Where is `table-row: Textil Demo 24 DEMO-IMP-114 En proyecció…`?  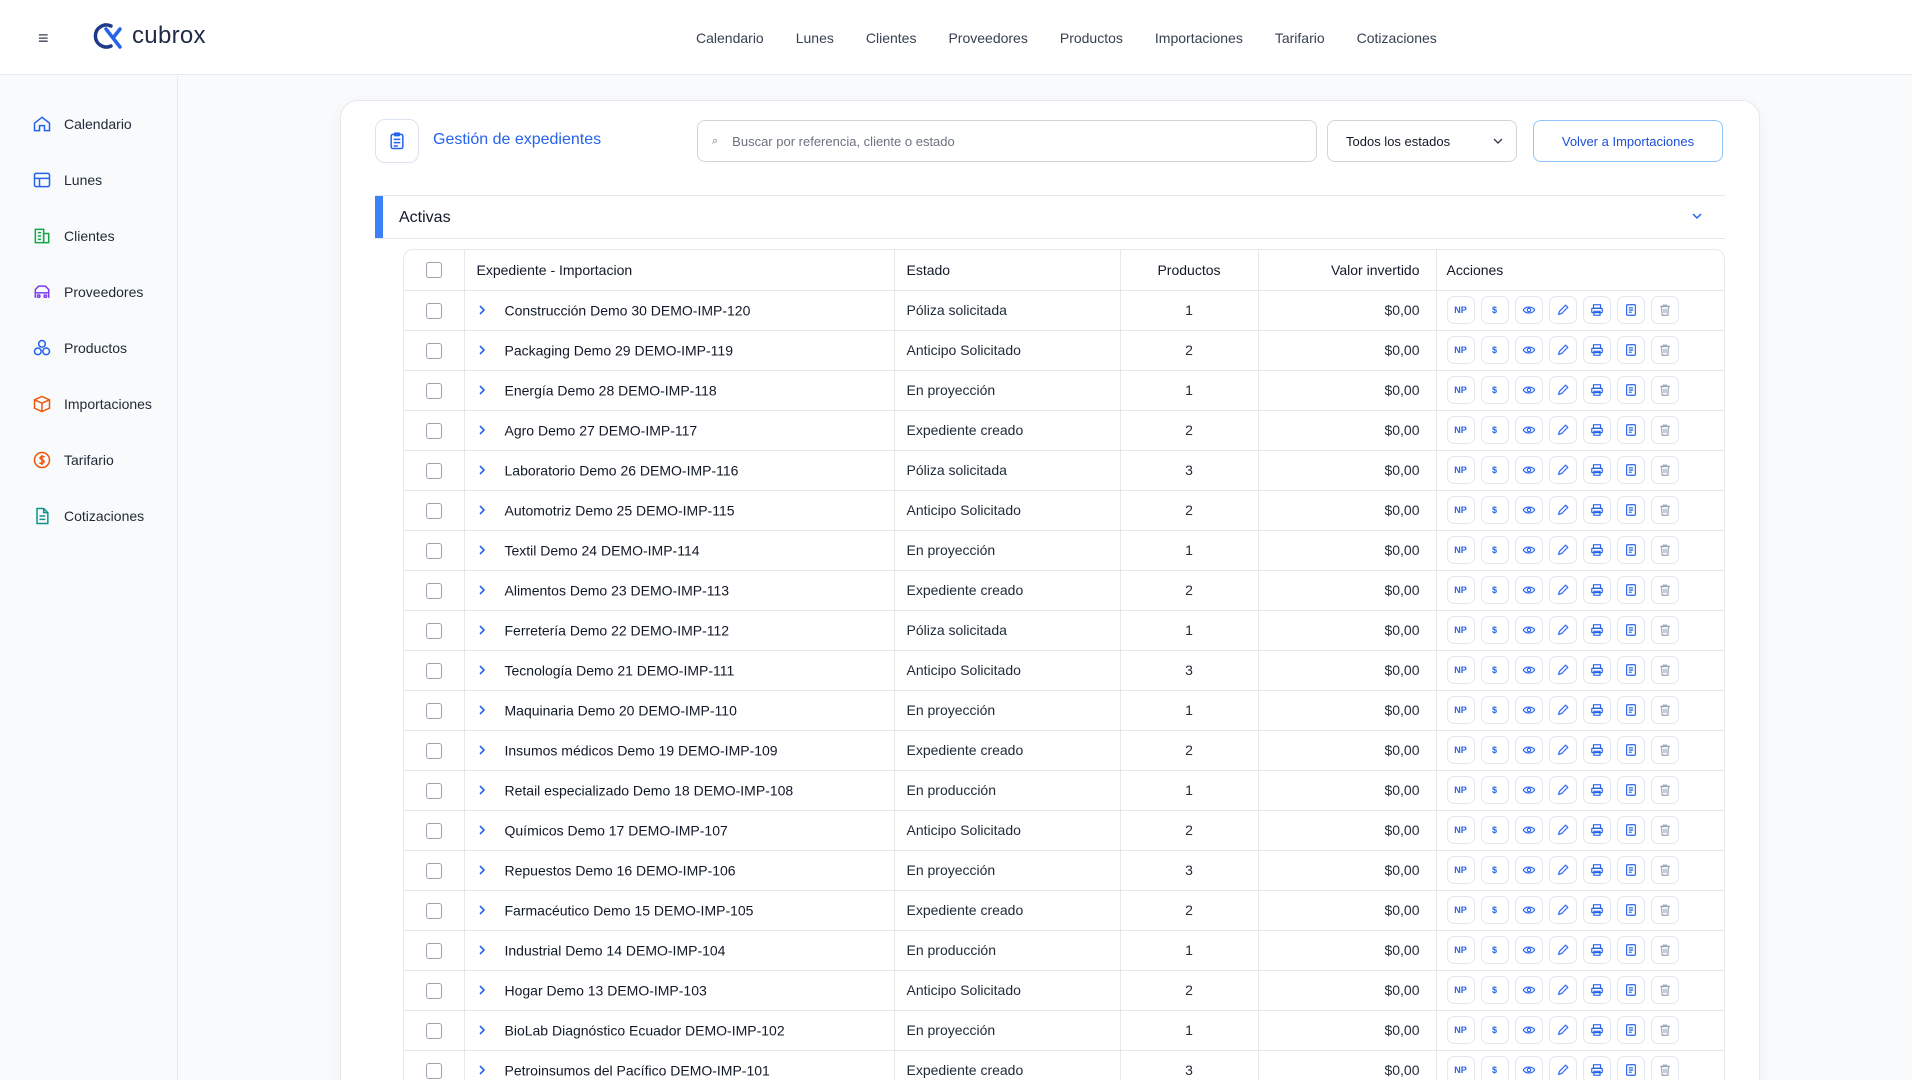
table-row: Textil Demo 24 DEMO-IMP-114 En proyecció… is located at coordinates (1064, 550).